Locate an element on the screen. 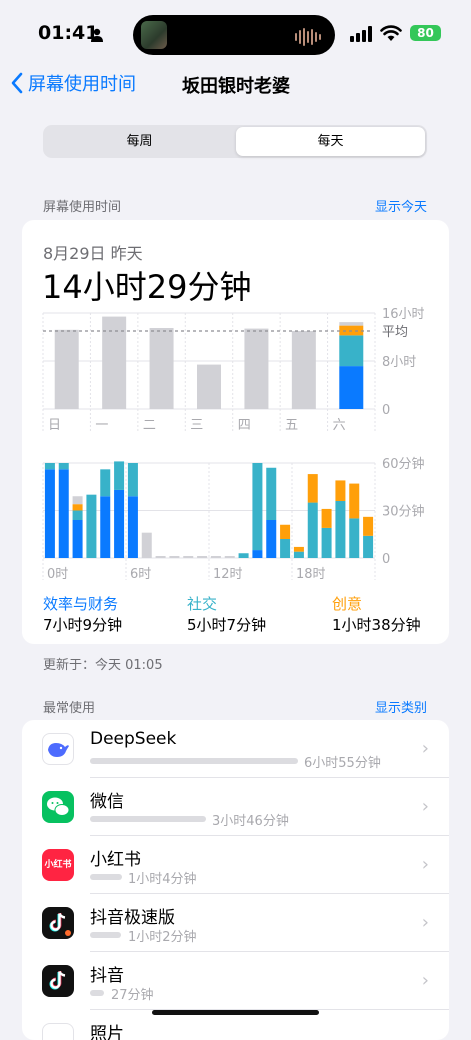 The image size is (471, 1040). app-name: 抖音 is located at coordinates (107, 976).